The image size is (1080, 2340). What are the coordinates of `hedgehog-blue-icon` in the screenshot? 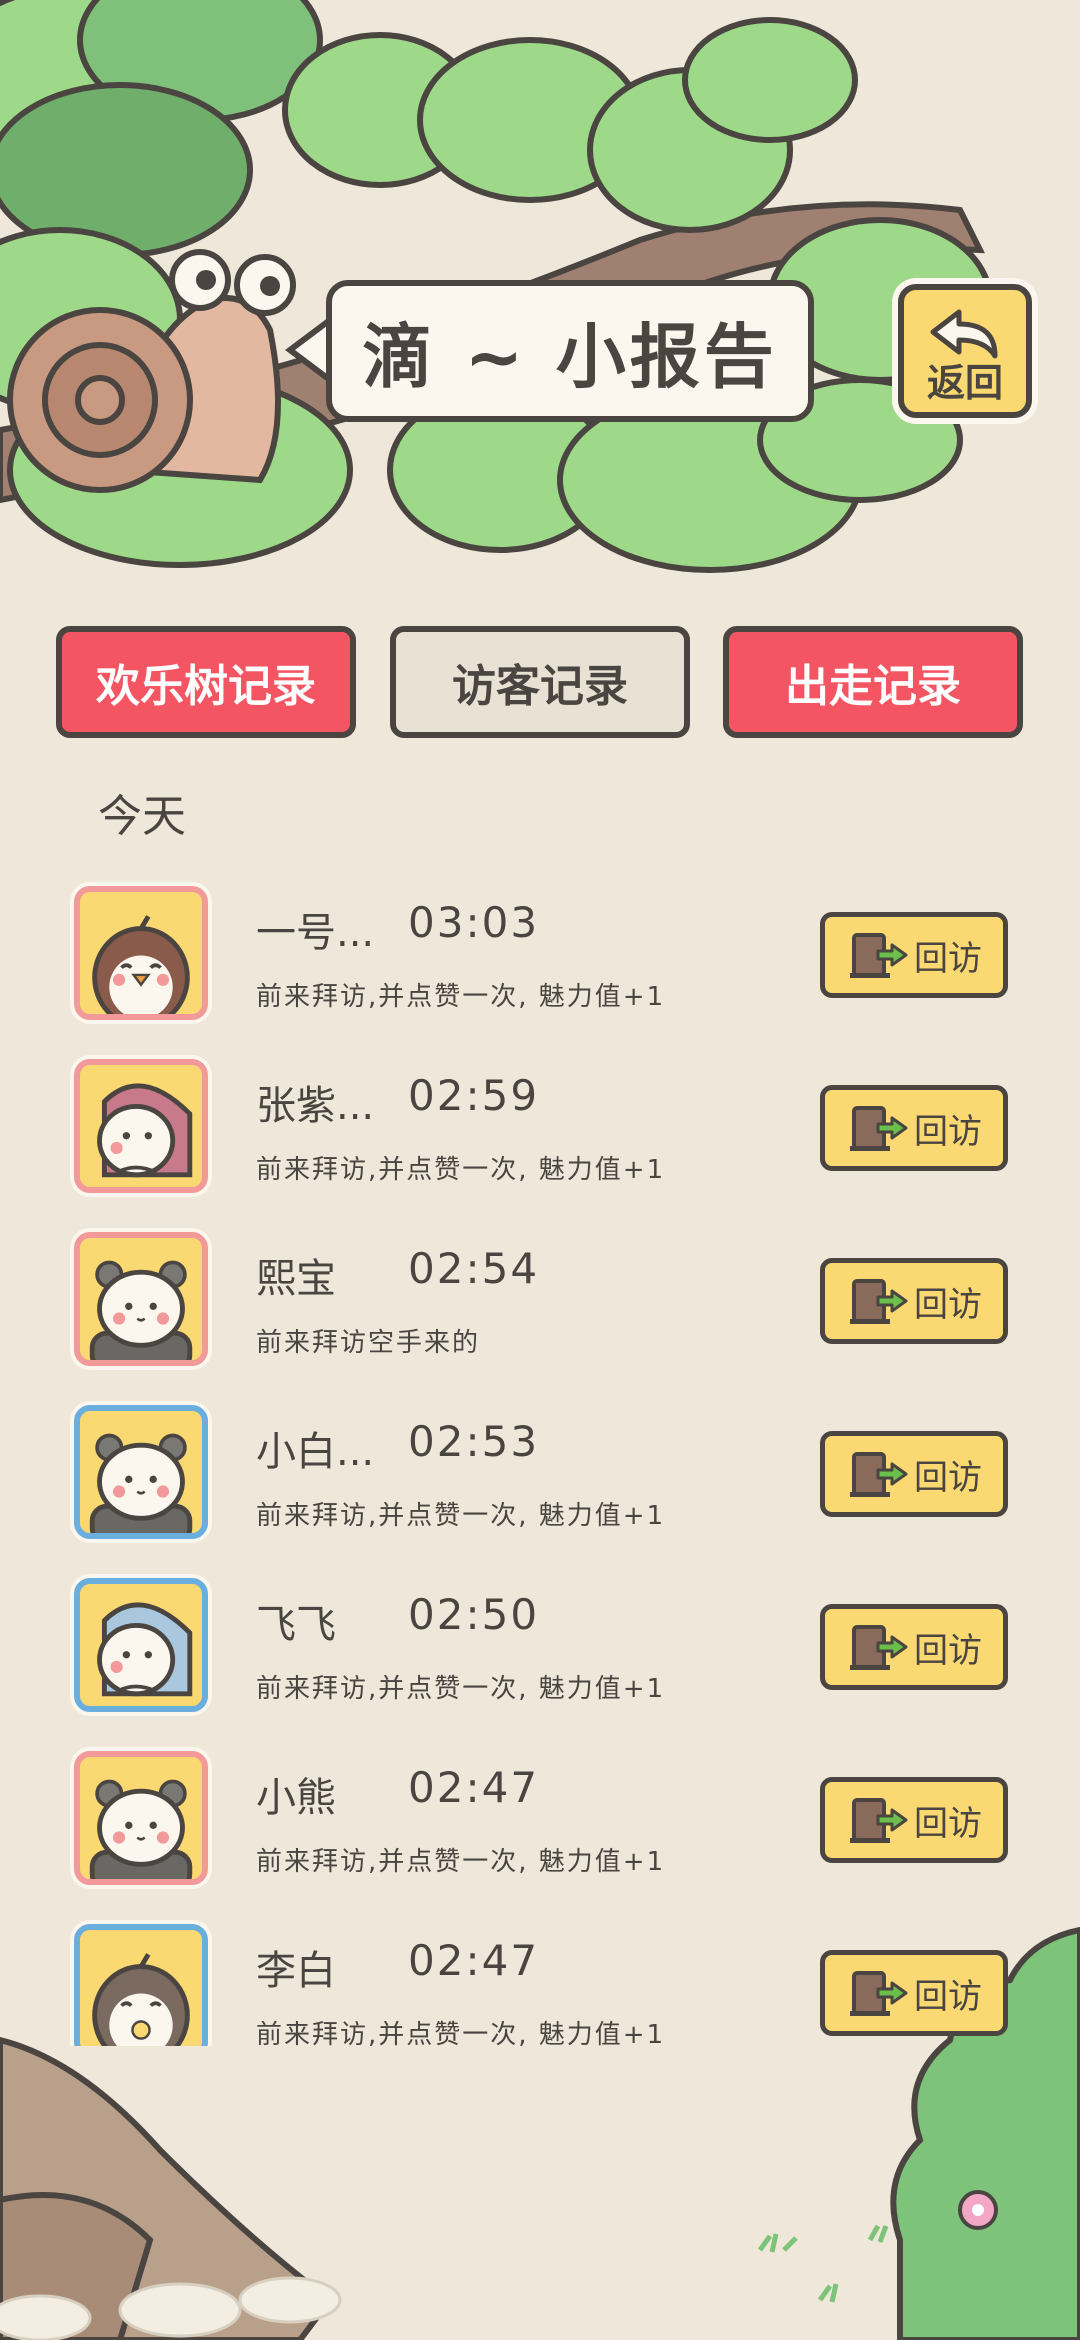 It's located at (141, 1645).